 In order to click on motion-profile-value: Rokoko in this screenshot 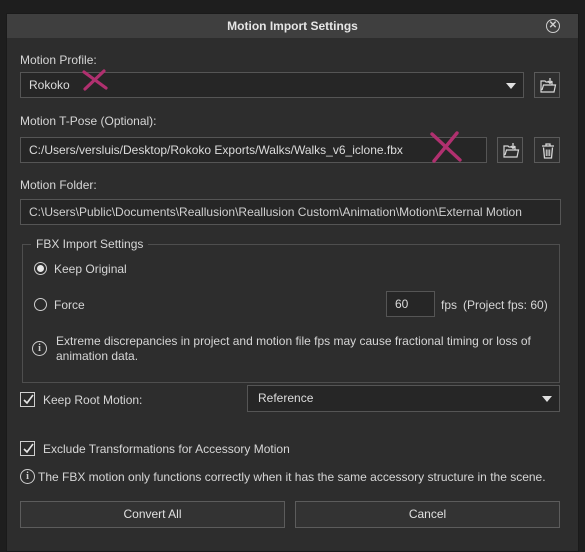, I will do `click(49, 85)`.